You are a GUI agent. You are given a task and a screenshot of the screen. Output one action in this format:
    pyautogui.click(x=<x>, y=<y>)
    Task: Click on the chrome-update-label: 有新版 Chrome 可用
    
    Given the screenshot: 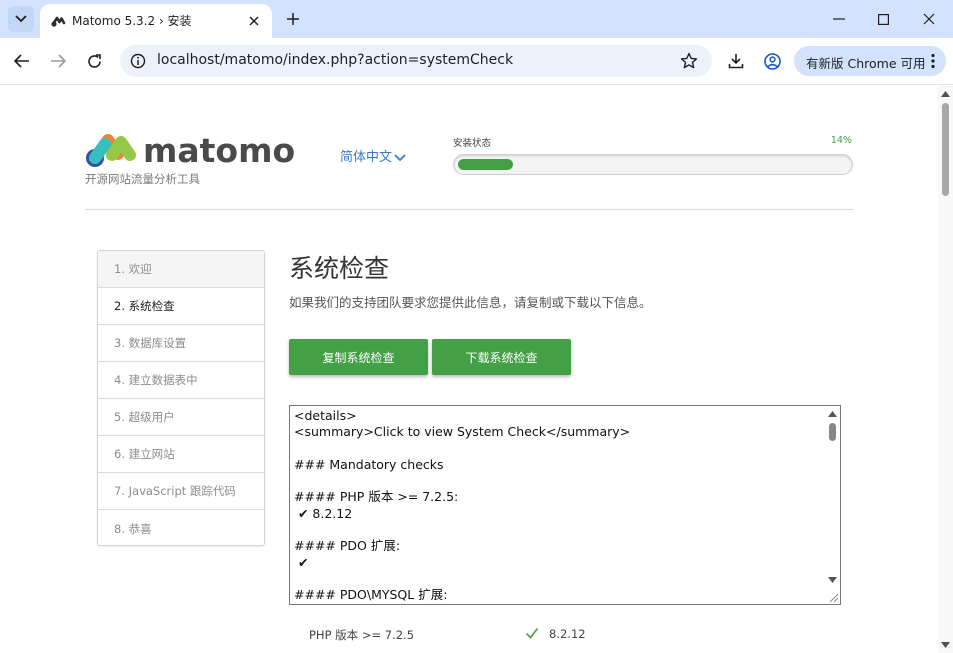 What is the action you would take?
    pyautogui.click(x=866, y=63)
    